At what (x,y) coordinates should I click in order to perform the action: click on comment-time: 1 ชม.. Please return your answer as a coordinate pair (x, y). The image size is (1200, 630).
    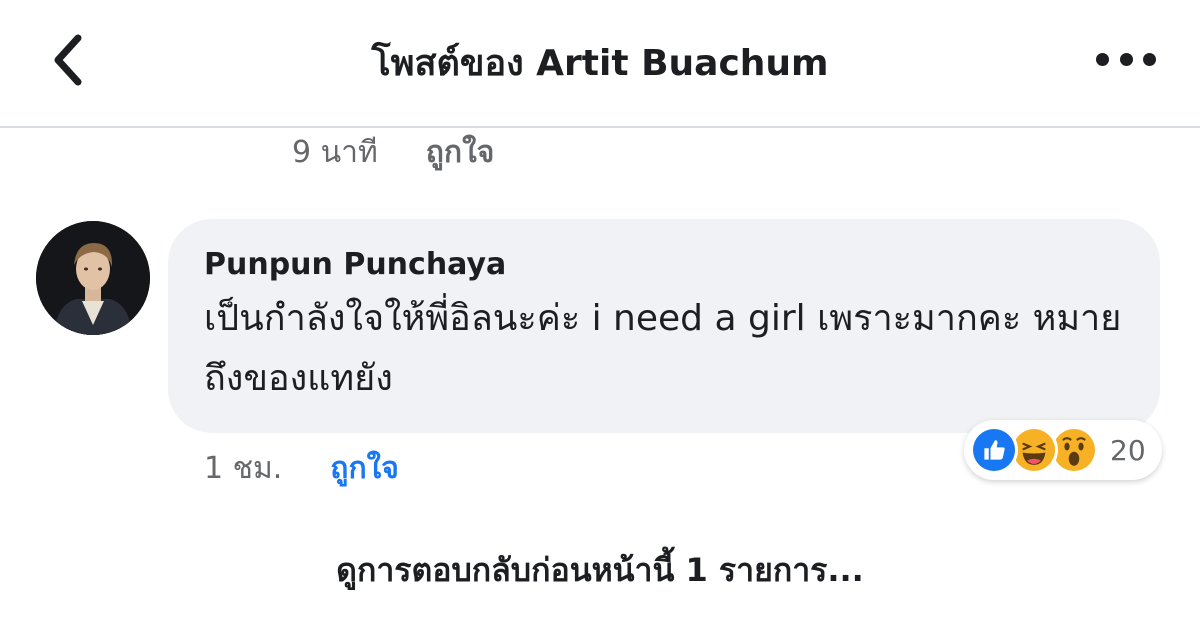
    Looking at the image, I should click on (243, 468).